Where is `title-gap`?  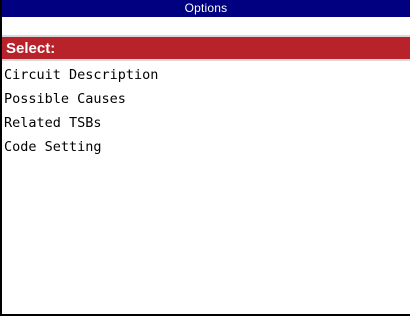 title-gap is located at coordinates (206, 26).